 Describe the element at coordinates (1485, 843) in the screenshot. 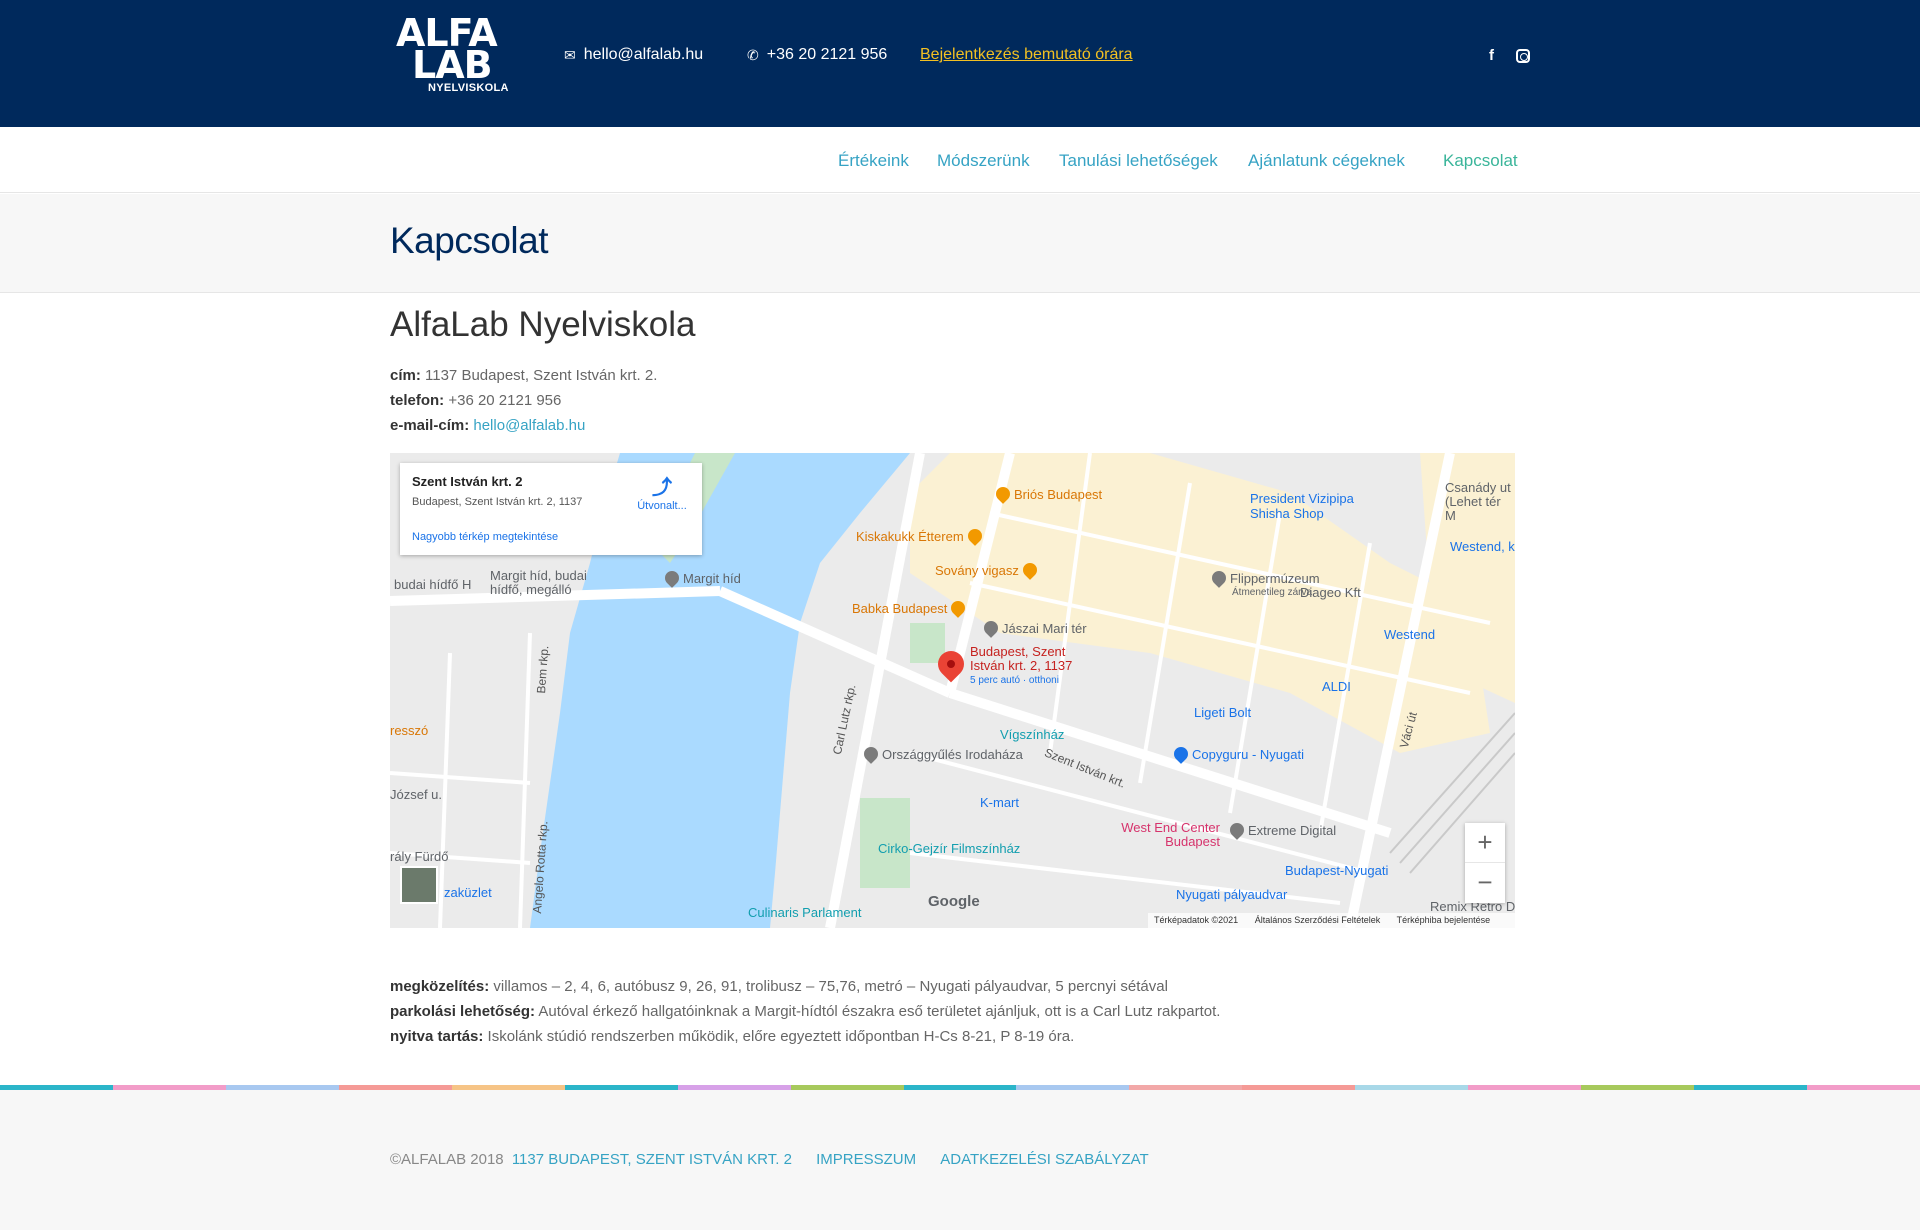

I see `zoom-in-button: +` at that location.